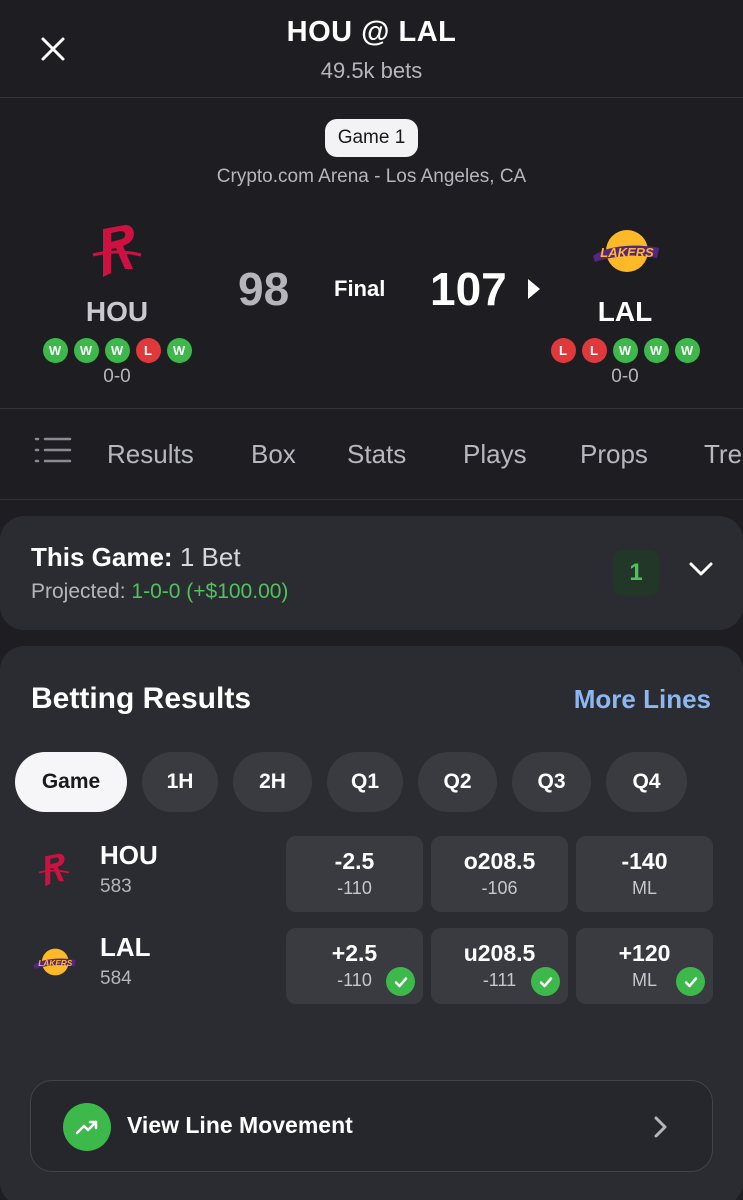  Describe the element at coordinates (87, 1127) in the screenshot. I see `trending-up-icon` at that location.